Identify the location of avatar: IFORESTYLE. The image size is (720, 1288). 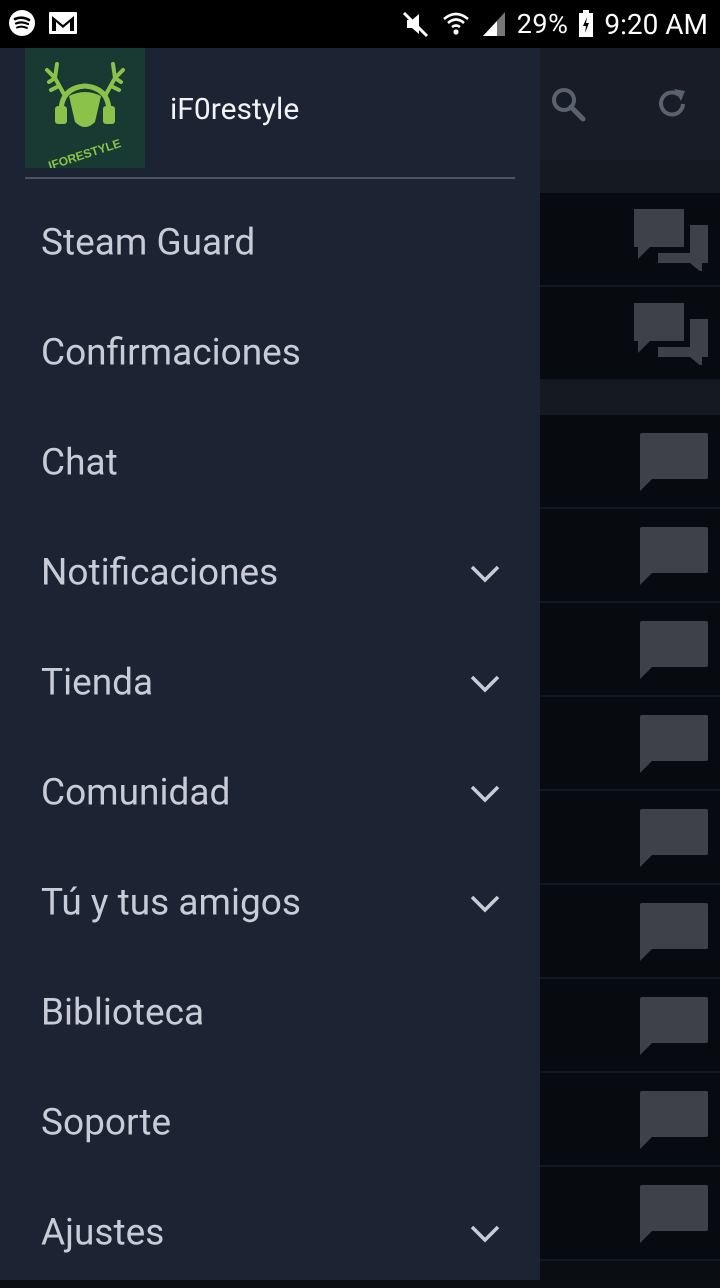
(85, 108).